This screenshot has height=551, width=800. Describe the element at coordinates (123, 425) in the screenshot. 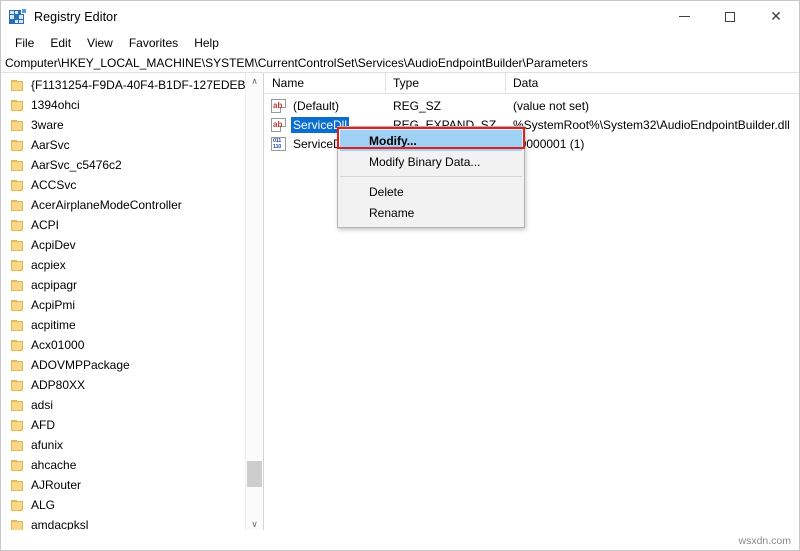

I see `tree-item: AFD` at that location.